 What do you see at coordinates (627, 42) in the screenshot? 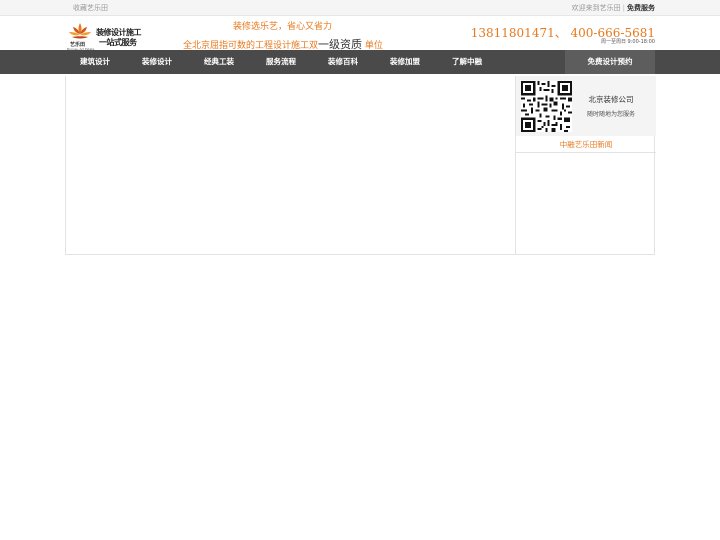
I see `business-hours: 周一至周日 9:00-18:00` at bounding box center [627, 42].